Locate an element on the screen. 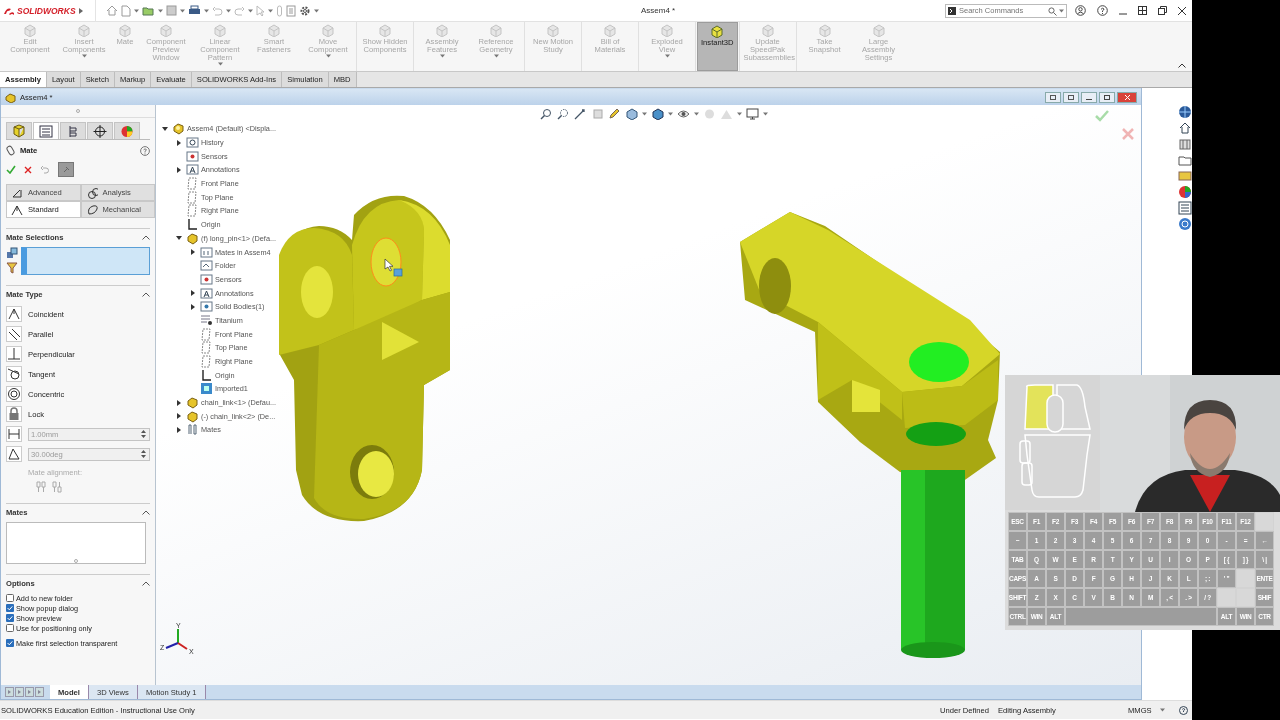 The image size is (1280, 720). sensor-folder-icon is located at coordinates (192, 156).